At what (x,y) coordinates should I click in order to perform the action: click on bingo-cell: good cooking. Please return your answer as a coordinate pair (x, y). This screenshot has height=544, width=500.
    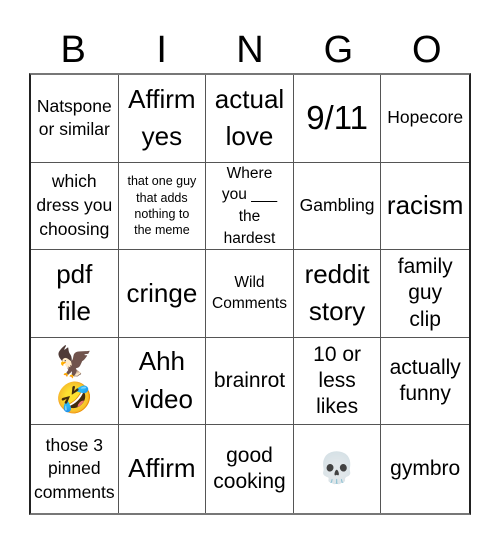
    Looking at the image, I should click on (250, 469).